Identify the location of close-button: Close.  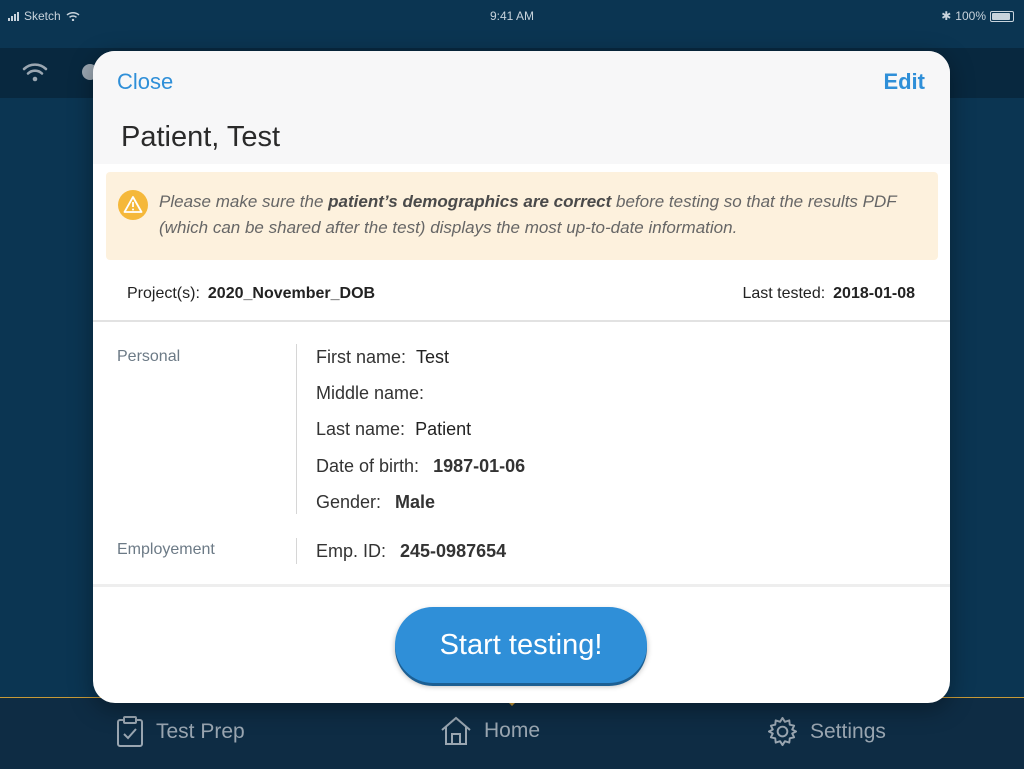
(145, 82).